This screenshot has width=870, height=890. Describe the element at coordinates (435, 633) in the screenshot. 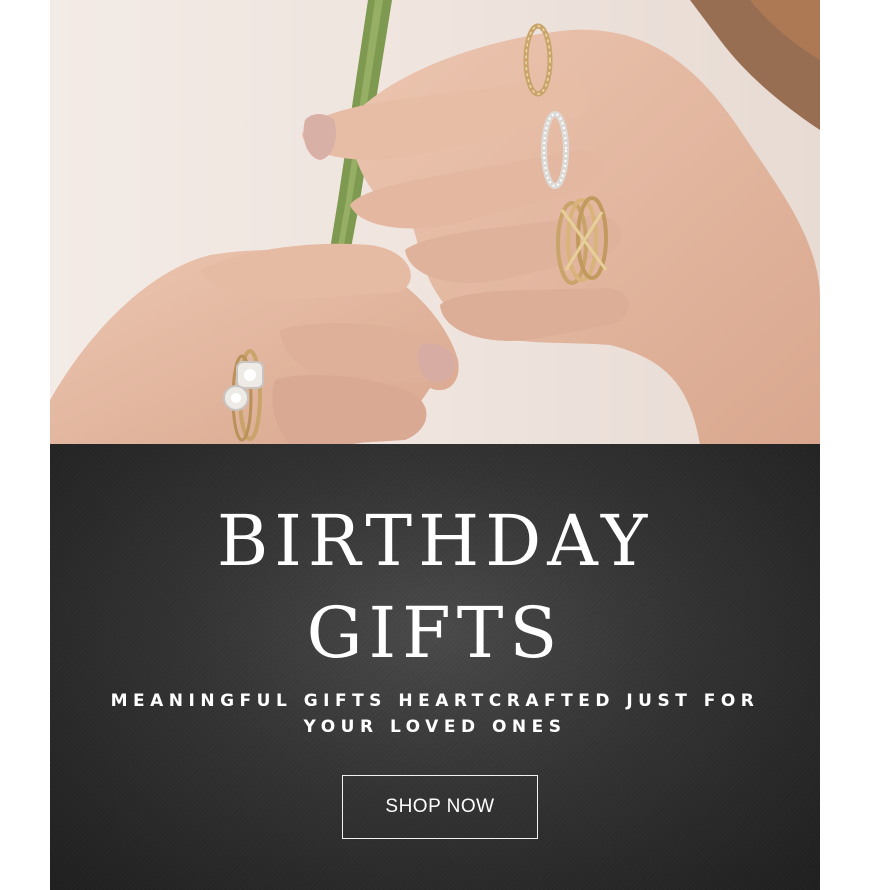

I see `headline-gifts: GIFTS` at that location.